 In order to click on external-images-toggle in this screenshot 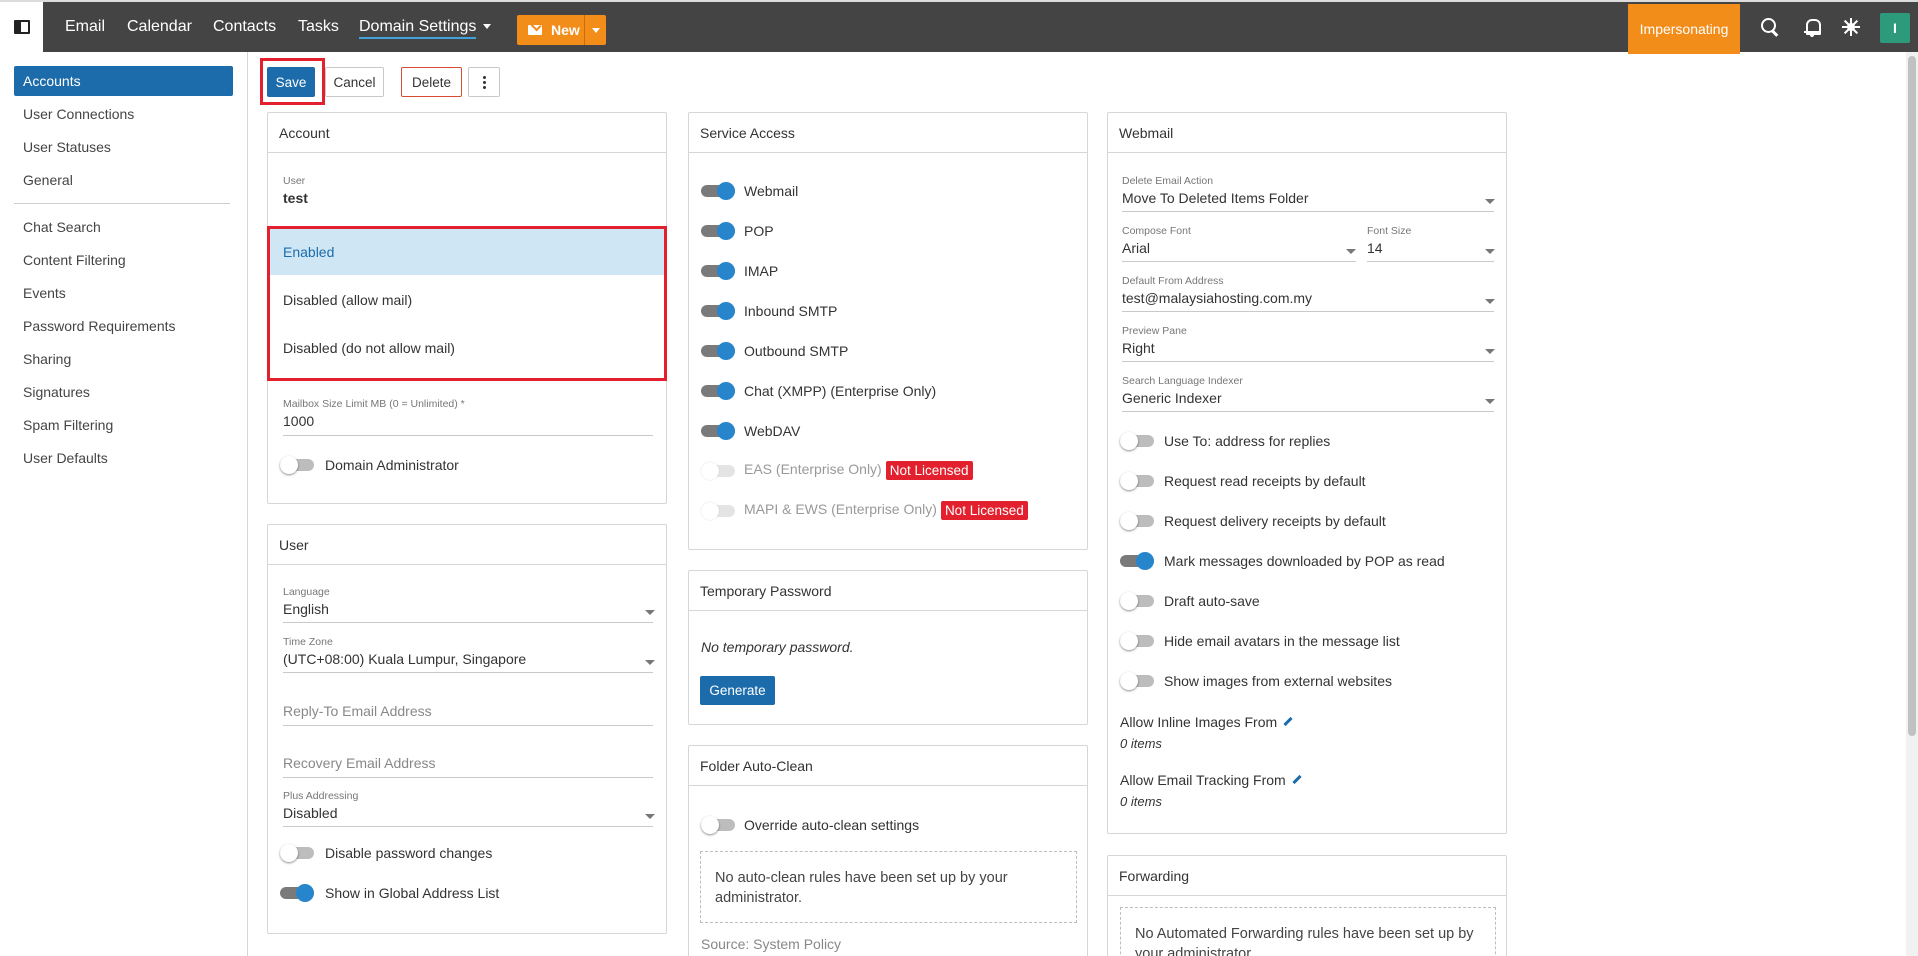, I will do `click(1138, 681)`.